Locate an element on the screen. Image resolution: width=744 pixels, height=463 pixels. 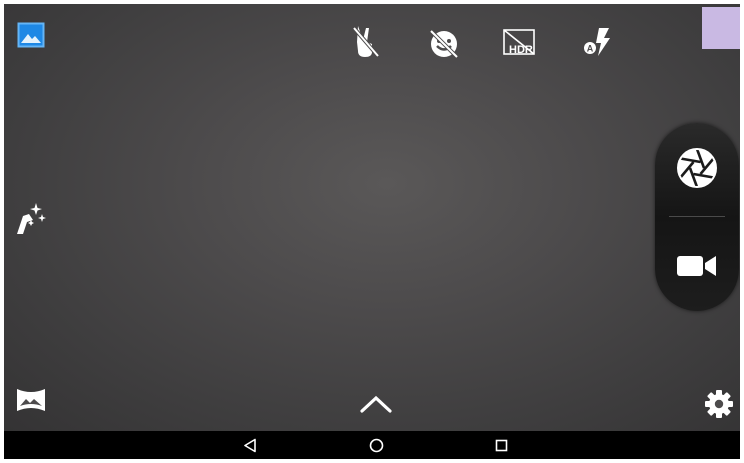
hdr-label: HDR is located at coordinates (521, 50).